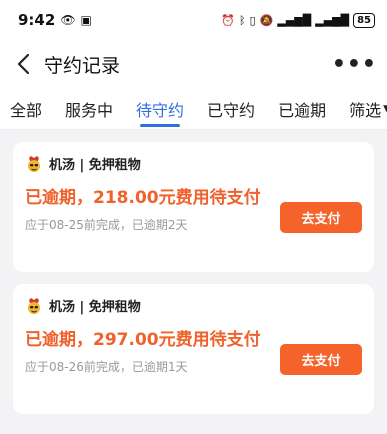  What do you see at coordinates (193, 109) in the screenshot?
I see `tab-bar: 全部 服务中 待守约 已守约 已逾期 筛选 ▼` at bounding box center [193, 109].